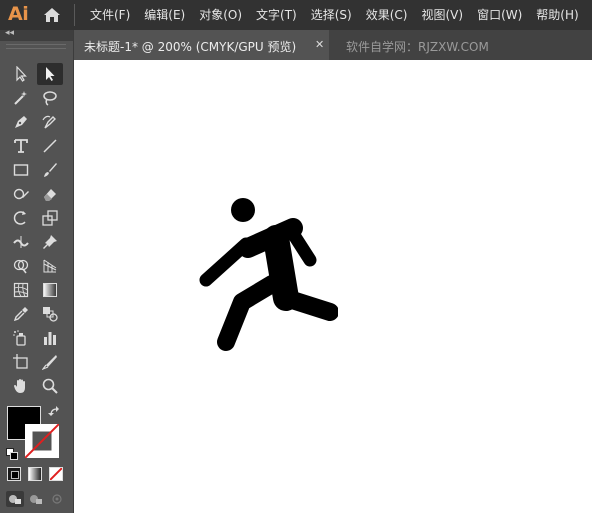 Image resolution: width=592 pixels, height=513 pixels. I want to click on draw-inside-button, so click(57, 499).